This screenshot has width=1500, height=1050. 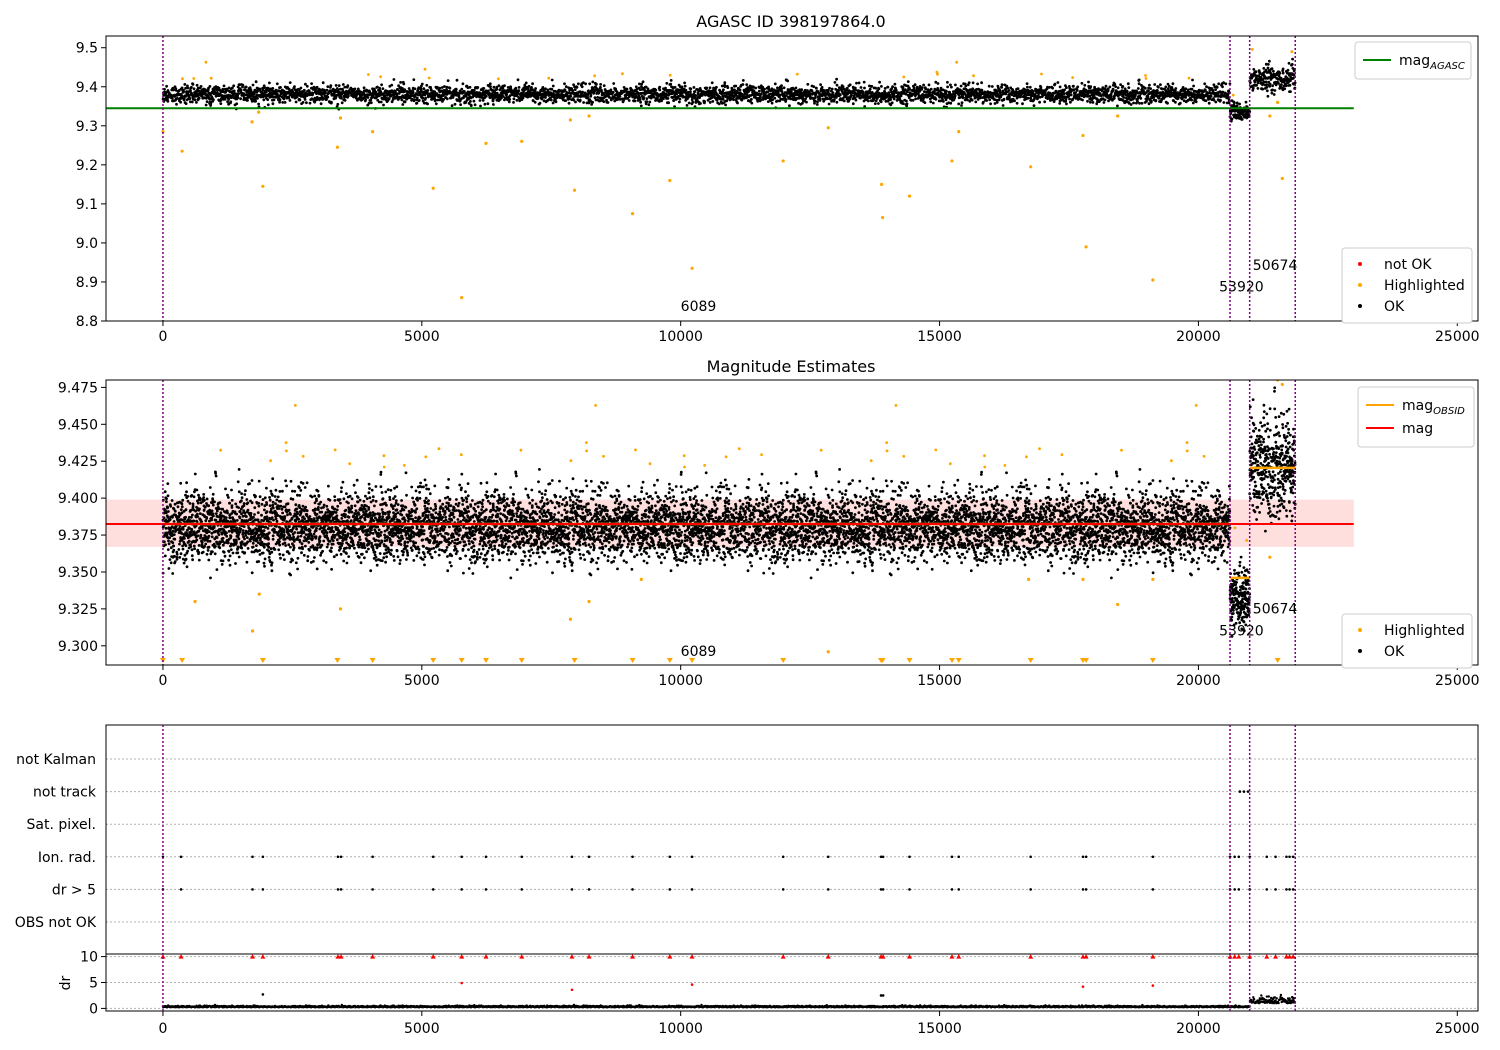 I want to click on obsid-annotation: 6089, so click(x=699, y=307).